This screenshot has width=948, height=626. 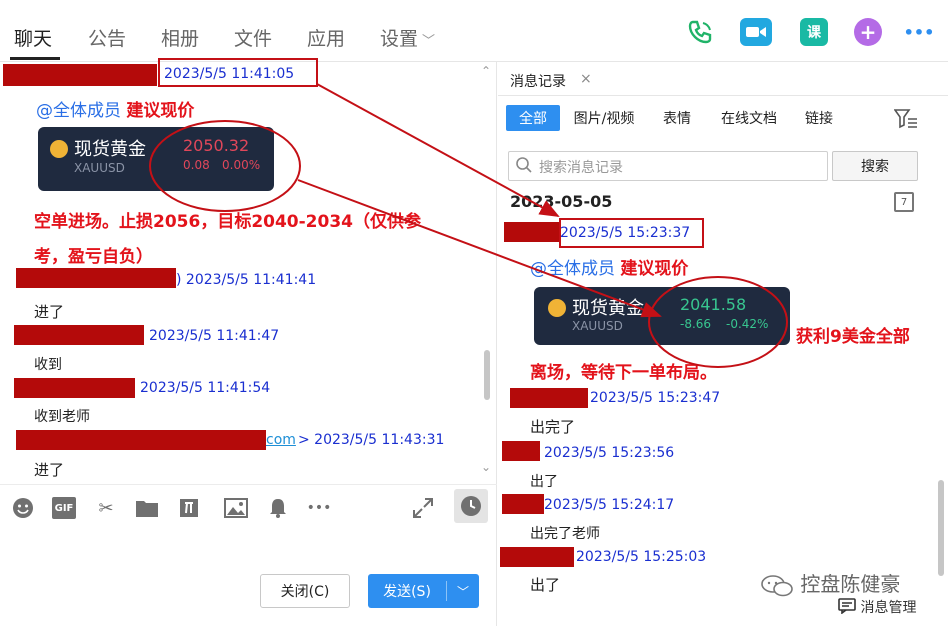 What do you see at coordinates (305, 591) in the screenshot?
I see `close-button: 关闭(C)` at bounding box center [305, 591].